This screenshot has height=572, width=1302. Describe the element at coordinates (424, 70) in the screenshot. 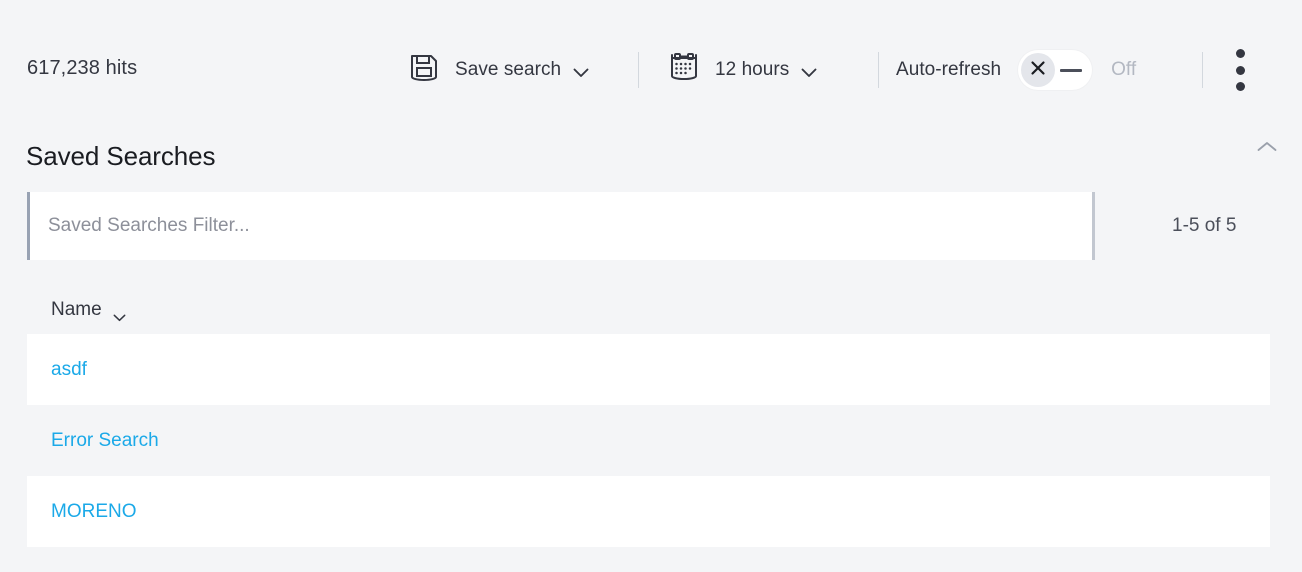

I see `floppy-disk-save-icon` at that location.